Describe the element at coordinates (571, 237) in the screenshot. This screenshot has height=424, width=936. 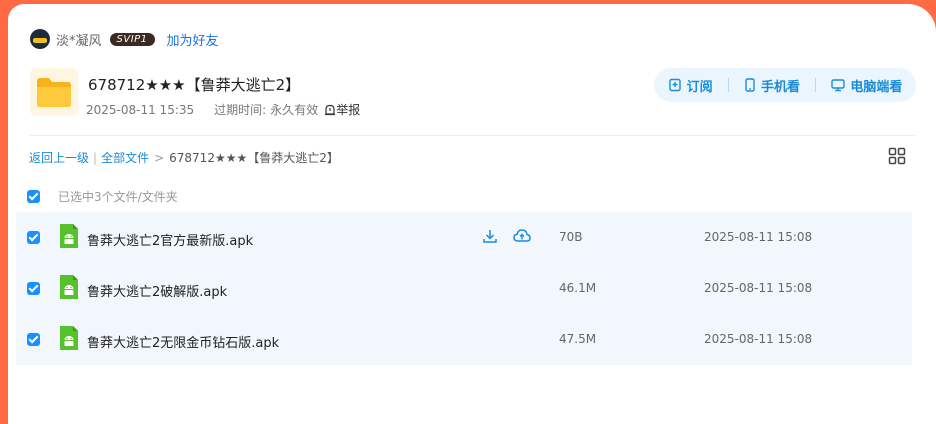
I see `file-size: 70B` at that location.